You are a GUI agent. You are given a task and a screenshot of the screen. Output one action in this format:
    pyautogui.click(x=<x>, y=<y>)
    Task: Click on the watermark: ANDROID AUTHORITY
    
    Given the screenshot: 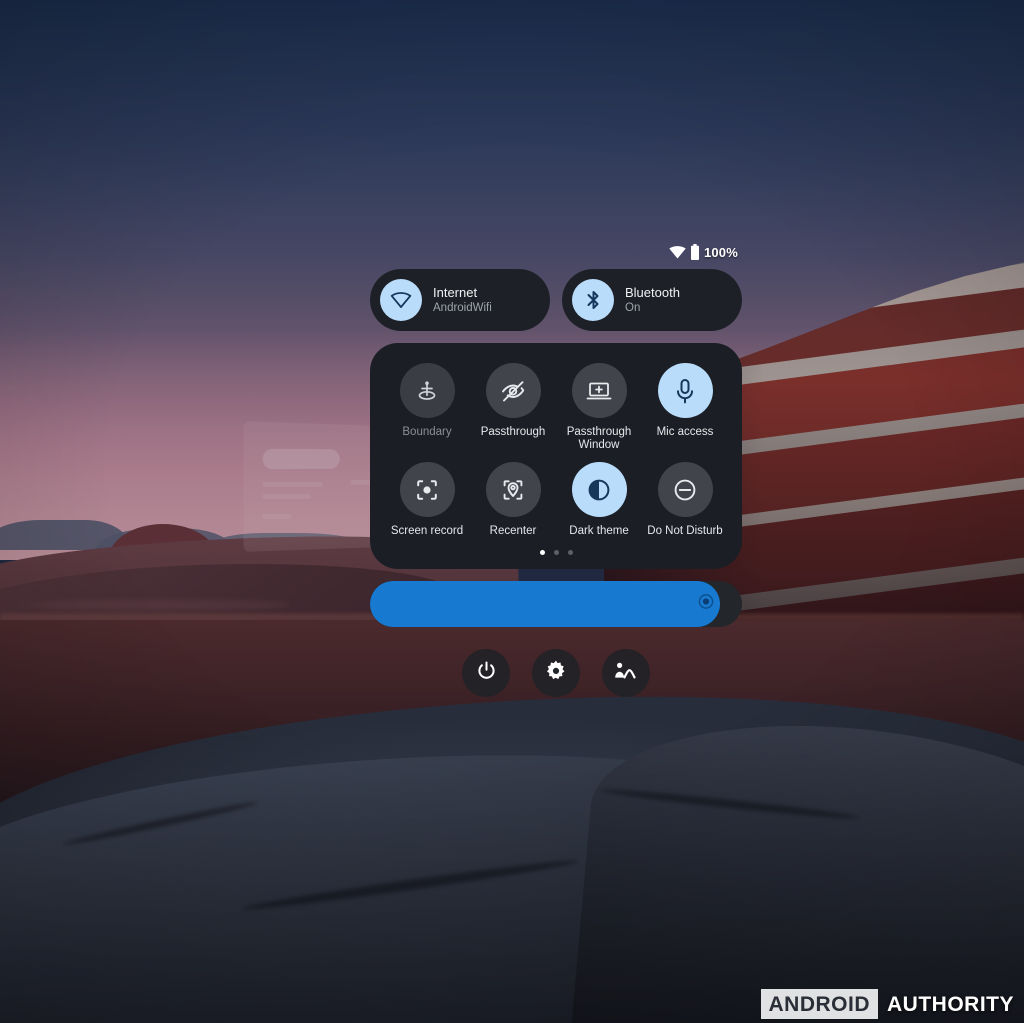 What is the action you would take?
    pyautogui.click(x=889, y=1004)
    